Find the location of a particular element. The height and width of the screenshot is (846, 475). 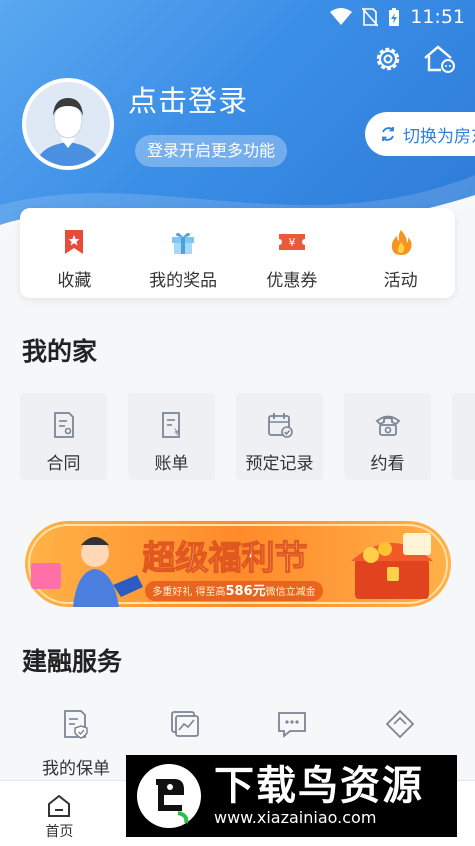

quick-item-label: 活动 is located at coordinates (400, 281).